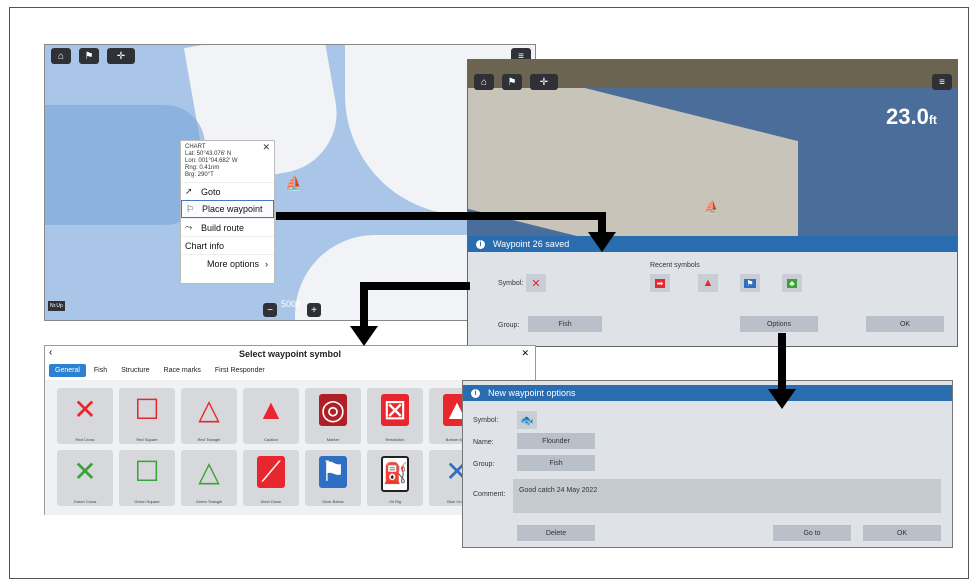 The width and height of the screenshot is (977, 585). I want to click on symbol-tile: ◎ Marker, so click(333, 416).